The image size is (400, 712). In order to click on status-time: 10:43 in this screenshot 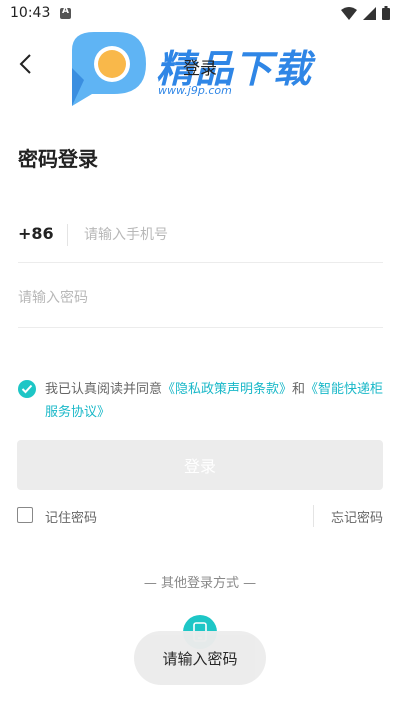, I will do `click(30, 13)`.